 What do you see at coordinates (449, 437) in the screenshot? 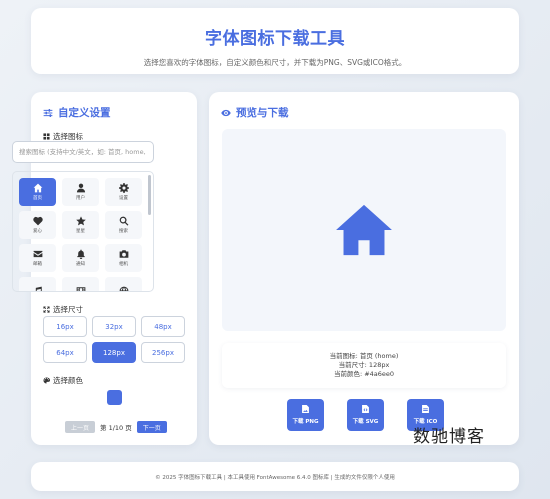
I see `watermark: 数驰博客` at bounding box center [449, 437].